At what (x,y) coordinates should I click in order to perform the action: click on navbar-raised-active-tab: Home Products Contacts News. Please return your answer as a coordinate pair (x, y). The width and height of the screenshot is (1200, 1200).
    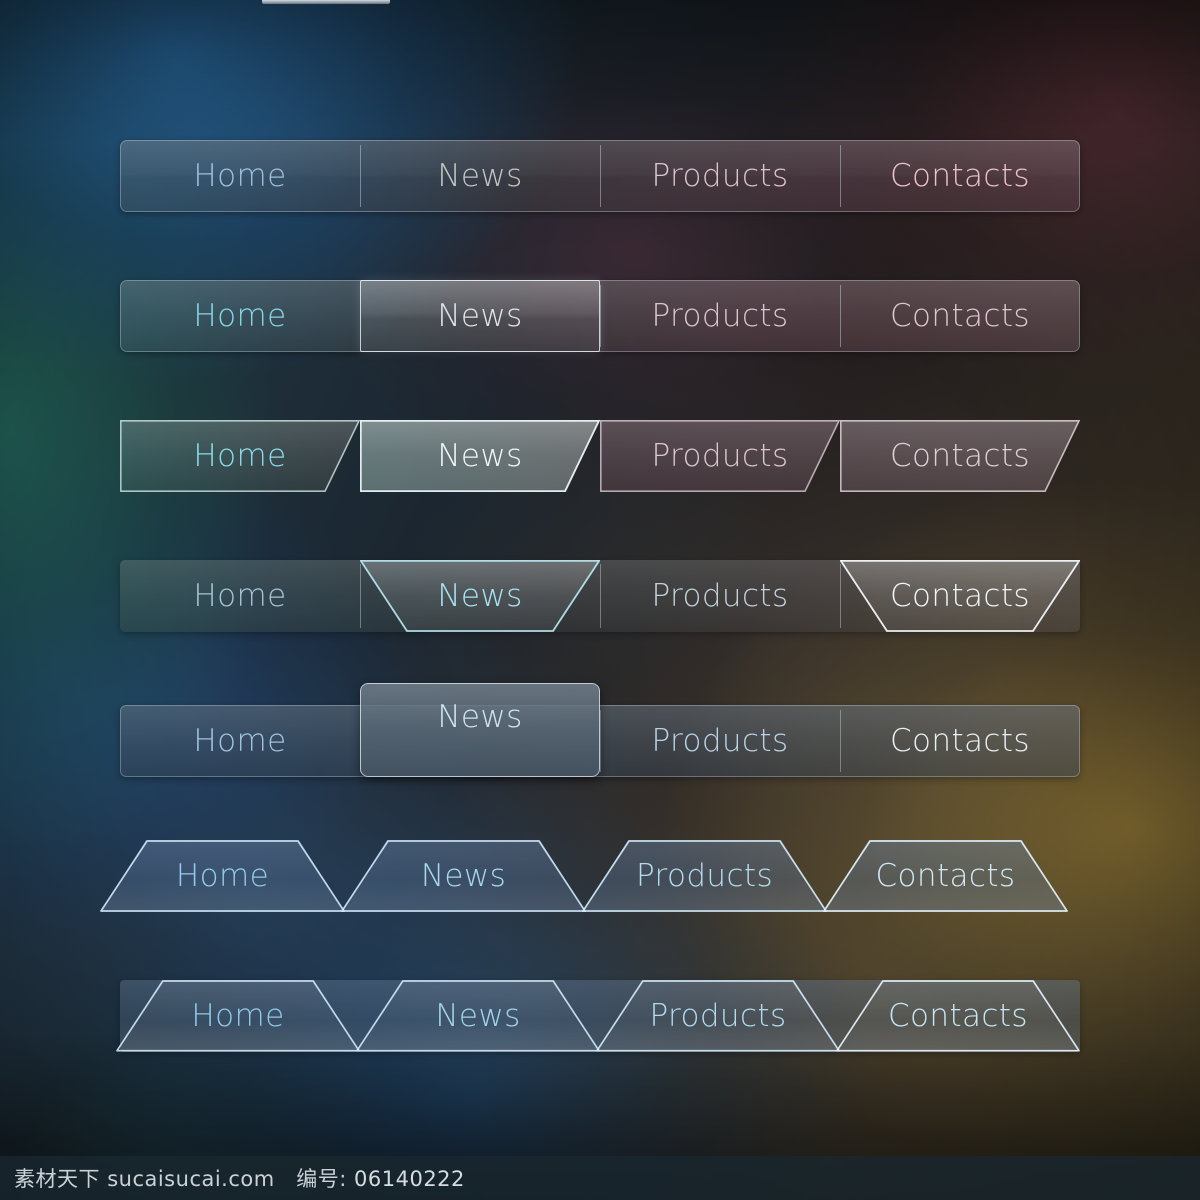
    Looking at the image, I should click on (600, 738).